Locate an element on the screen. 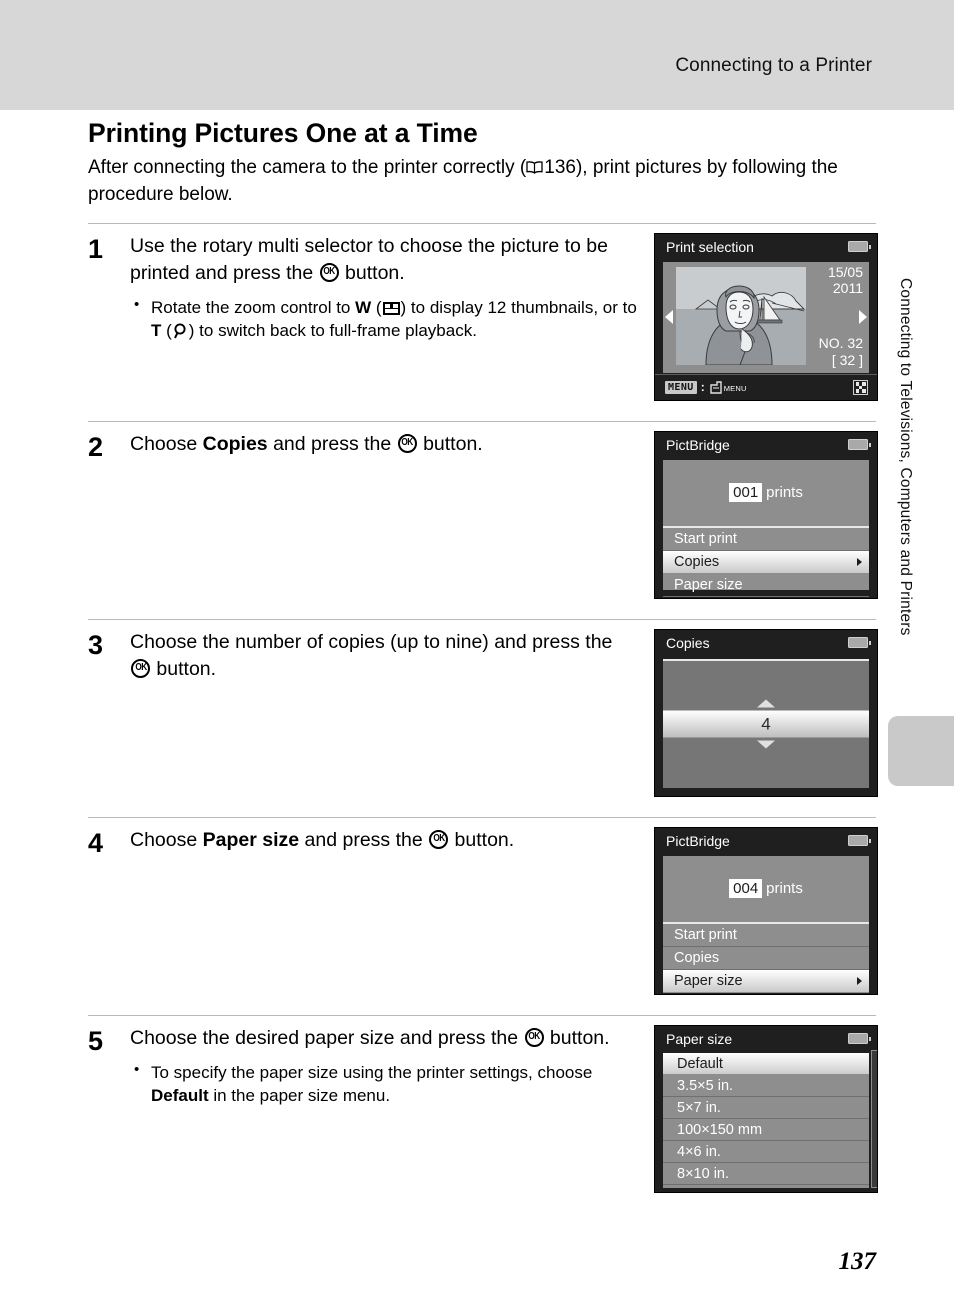 The width and height of the screenshot is (954, 1314). paper-size-option-letter: Letter is located at coordinates (766, 1186).